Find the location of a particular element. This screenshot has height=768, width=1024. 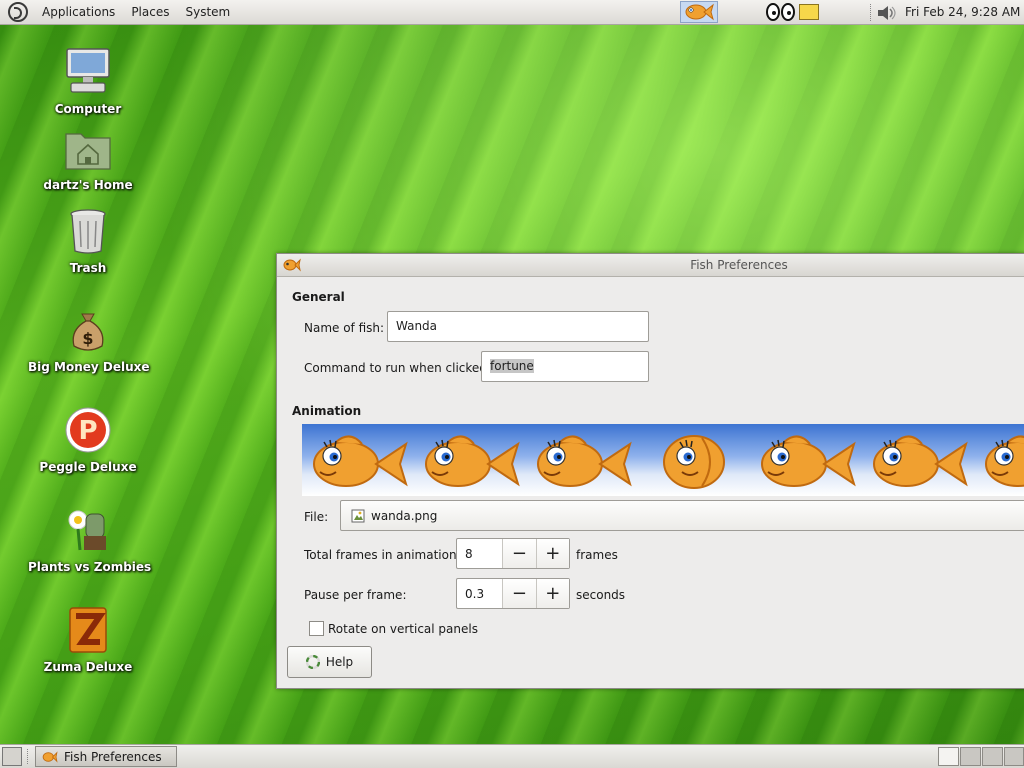

help-button: Help is located at coordinates (329, 662).